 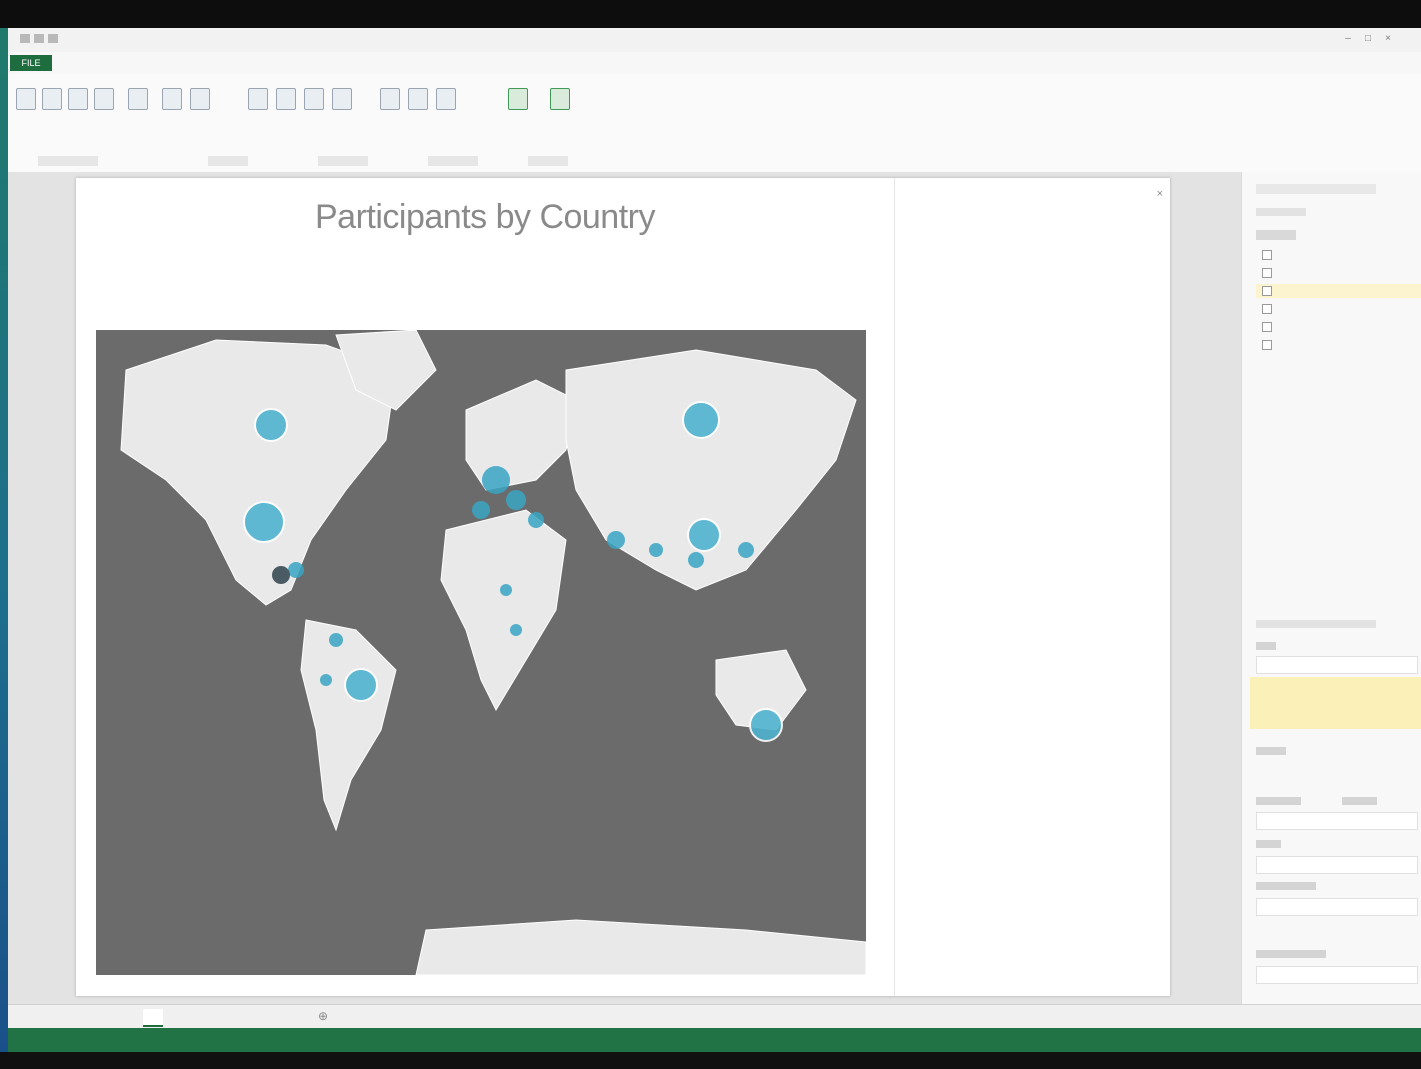 What do you see at coordinates (1316, 189) in the screenshot?
I see `field-list-title` at bounding box center [1316, 189].